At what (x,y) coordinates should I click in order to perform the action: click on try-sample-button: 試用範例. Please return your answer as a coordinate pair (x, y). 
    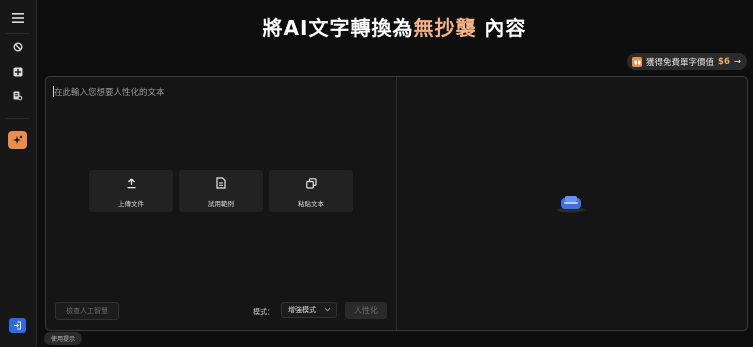
    Looking at the image, I should click on (221, 191).